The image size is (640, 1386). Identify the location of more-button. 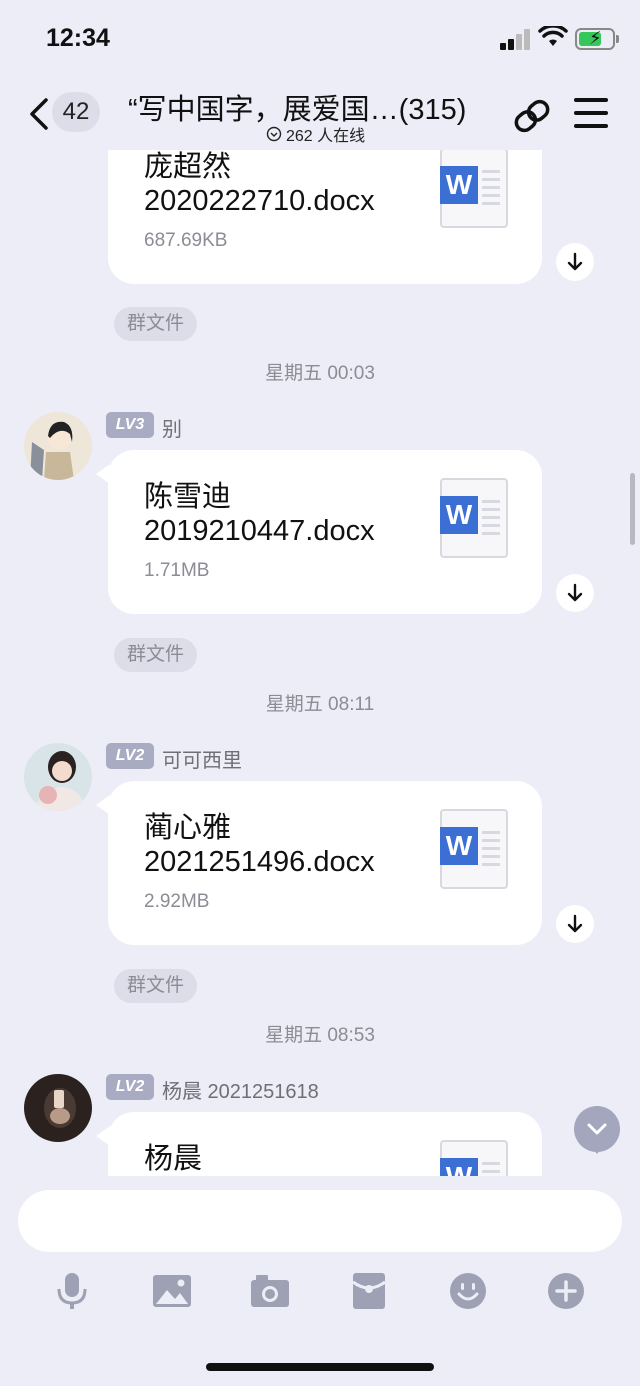
(566, 1291).